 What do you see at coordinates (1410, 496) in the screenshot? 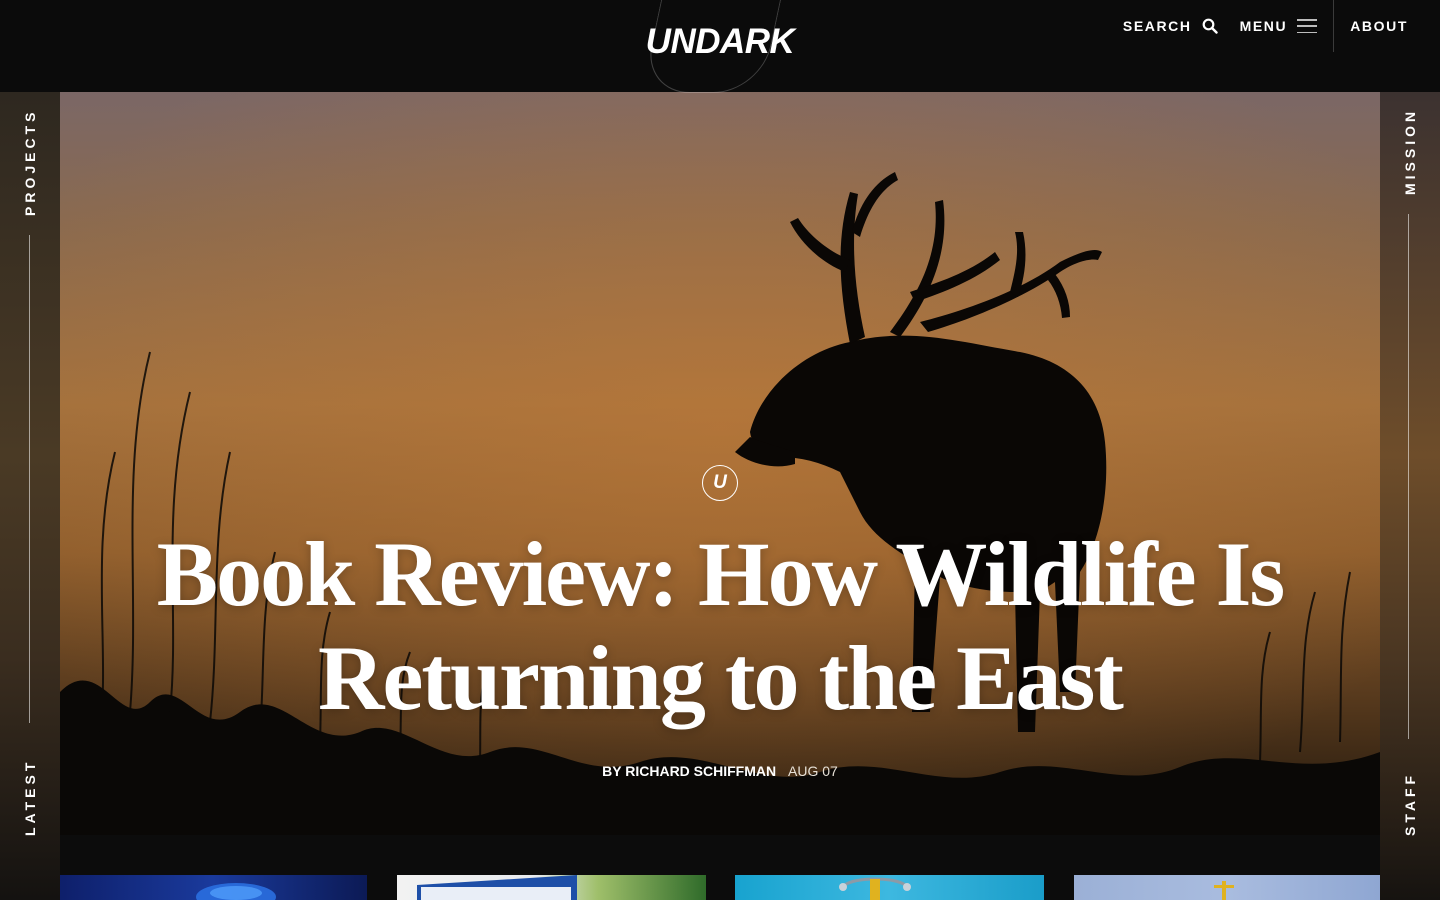
I see `right-rail: MISSION STAFF` at bounding box center [1410, 496].